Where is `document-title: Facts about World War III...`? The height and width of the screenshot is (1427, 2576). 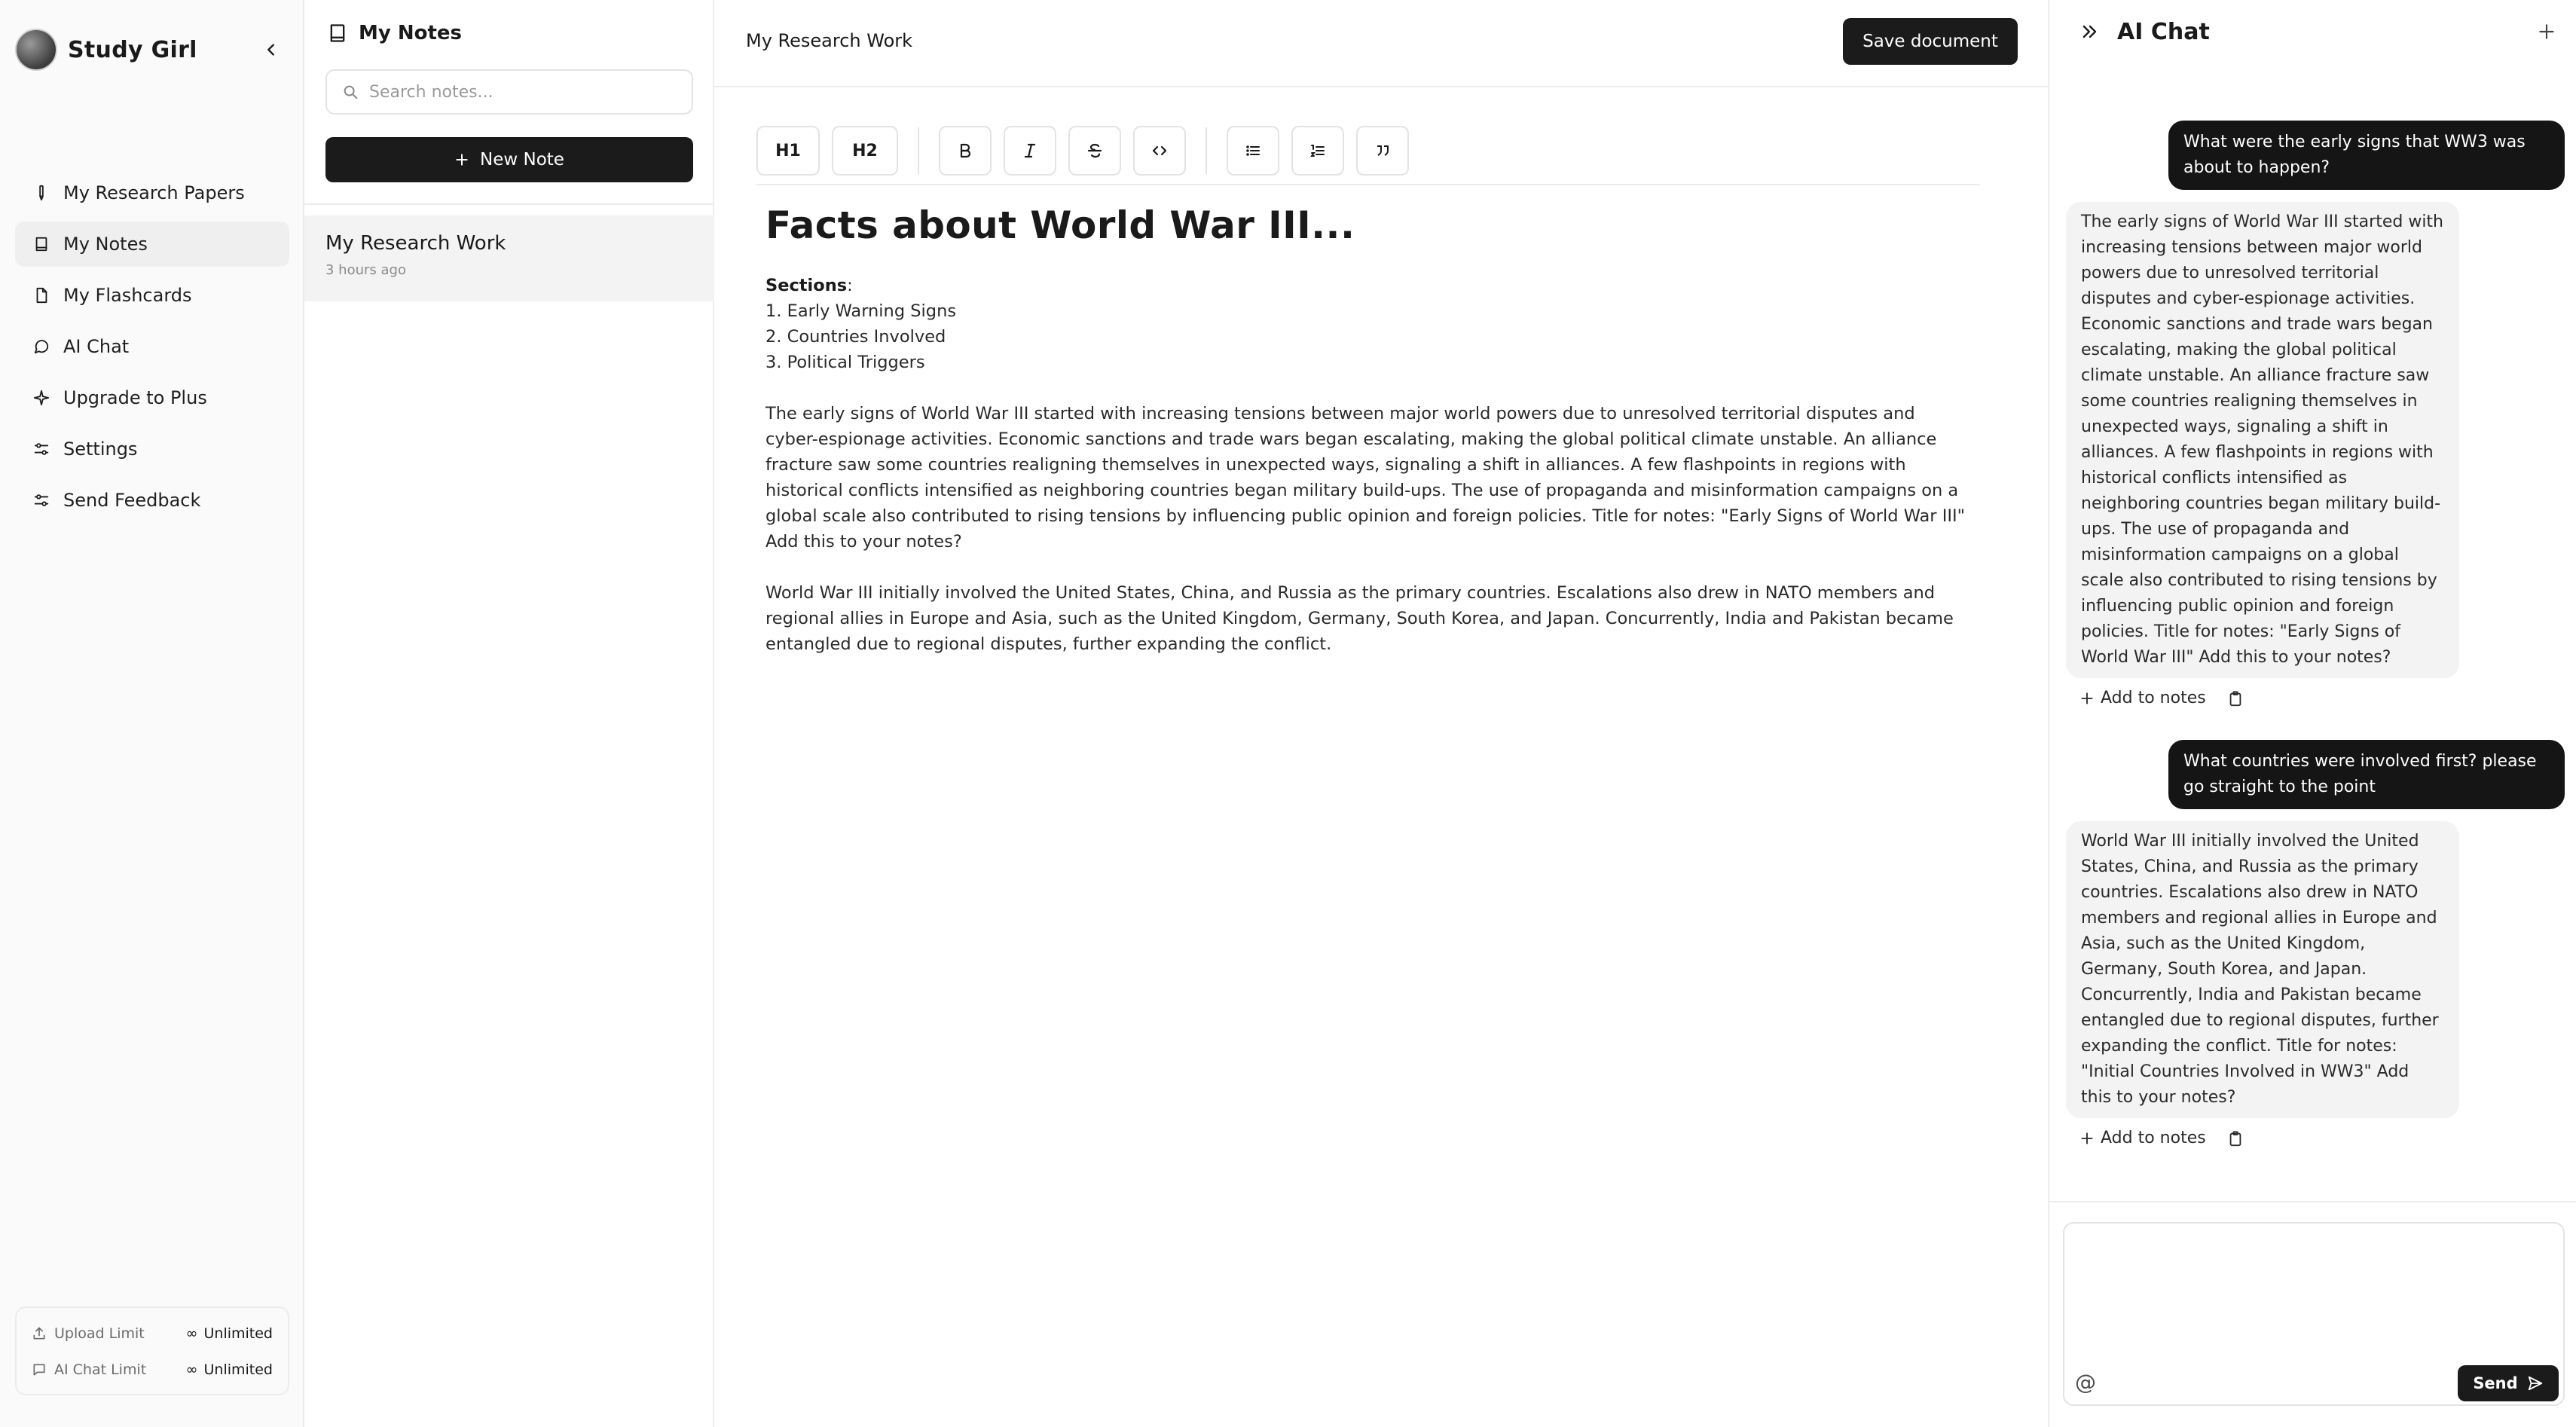 document-title: Facts about World War III... is located at coordinates (1060, 225).